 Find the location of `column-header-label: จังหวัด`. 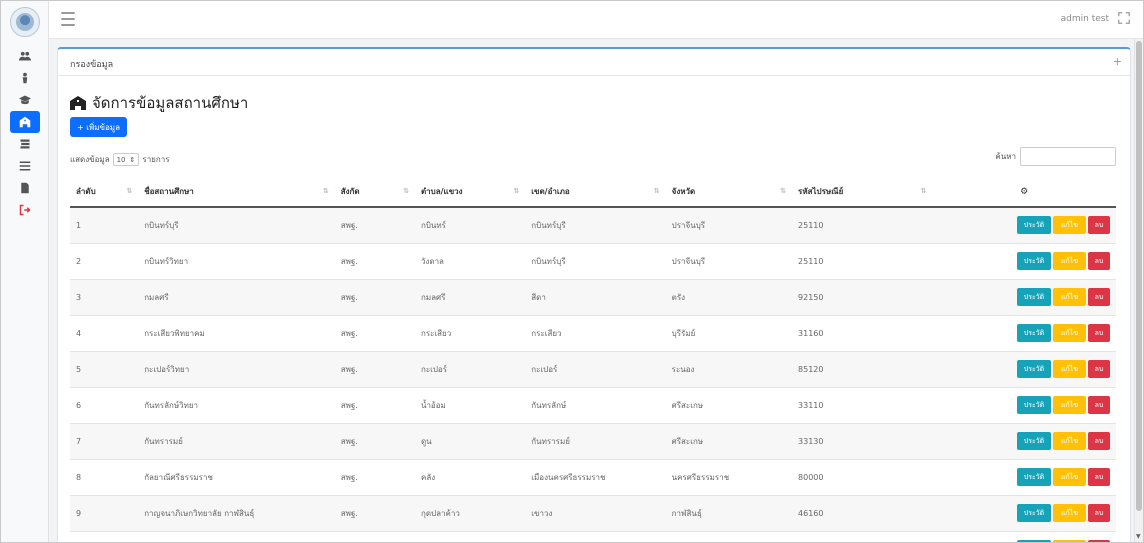

column-header-label: จังหวัด is located at coordinates (683, 191).